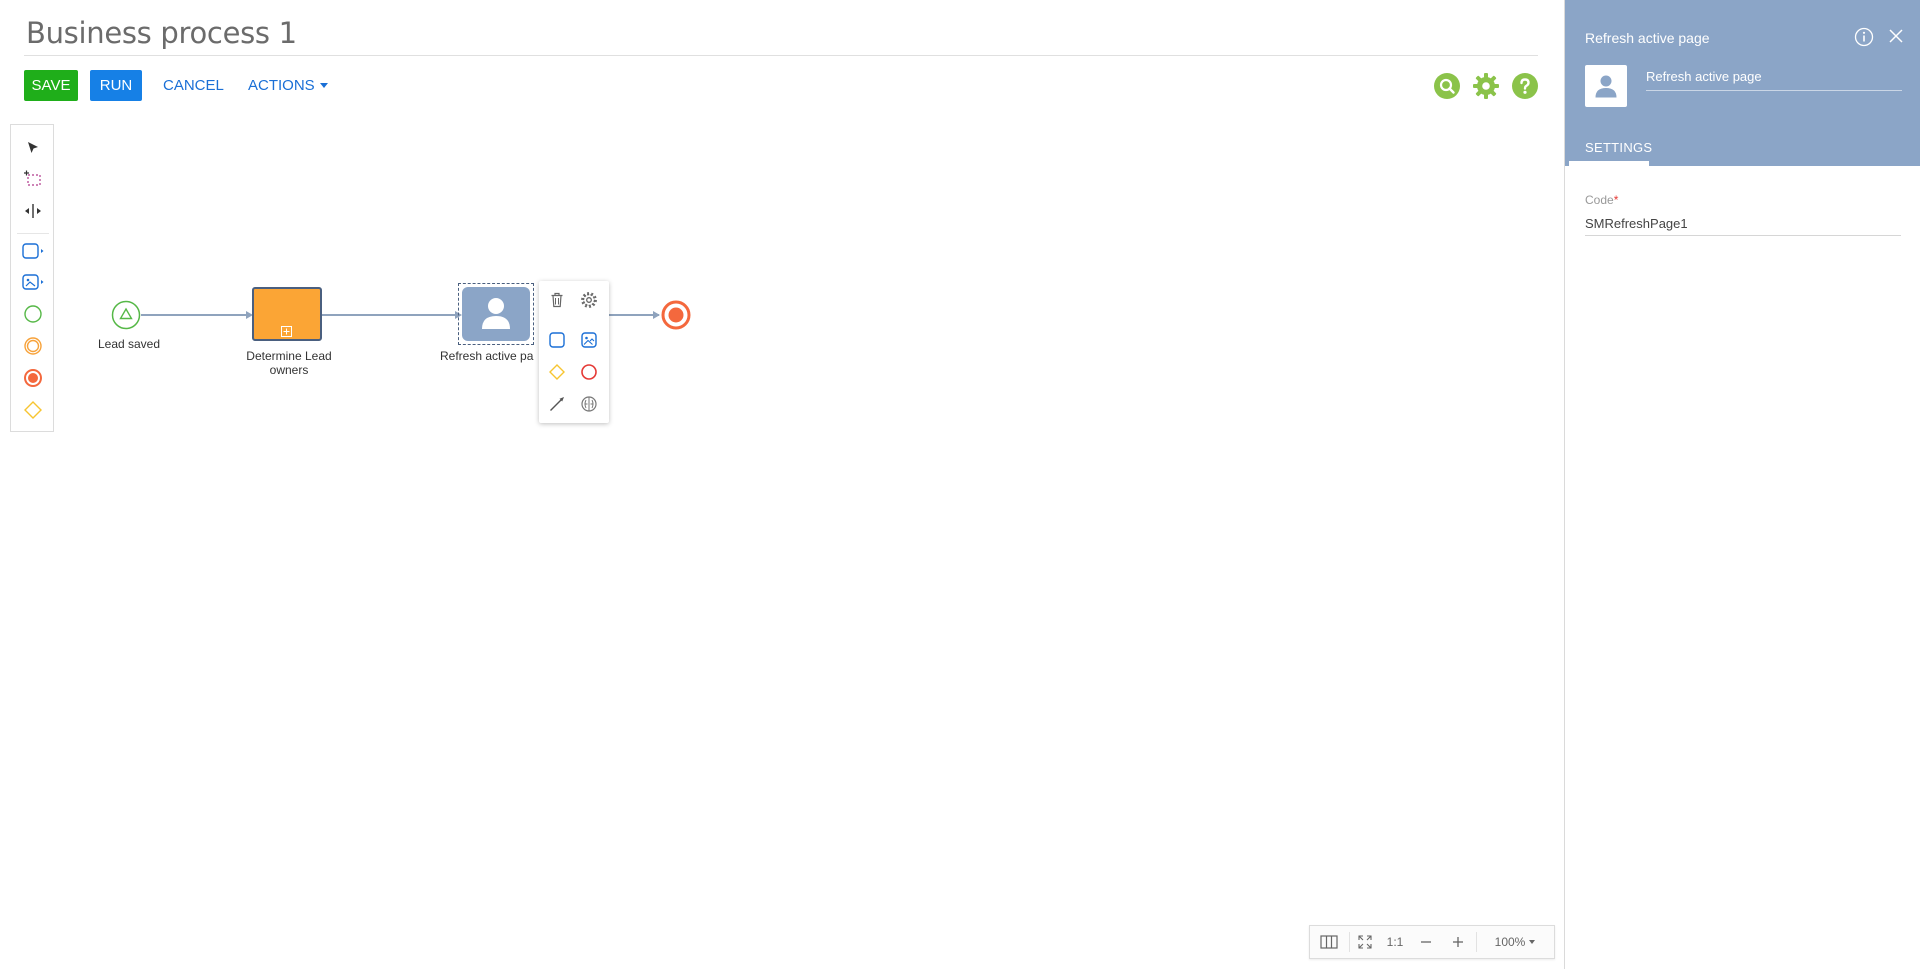 This screenshot has height=969, width=1920. I want to click on actions-dropdown-button: ACTIONS, so click(288, 85).